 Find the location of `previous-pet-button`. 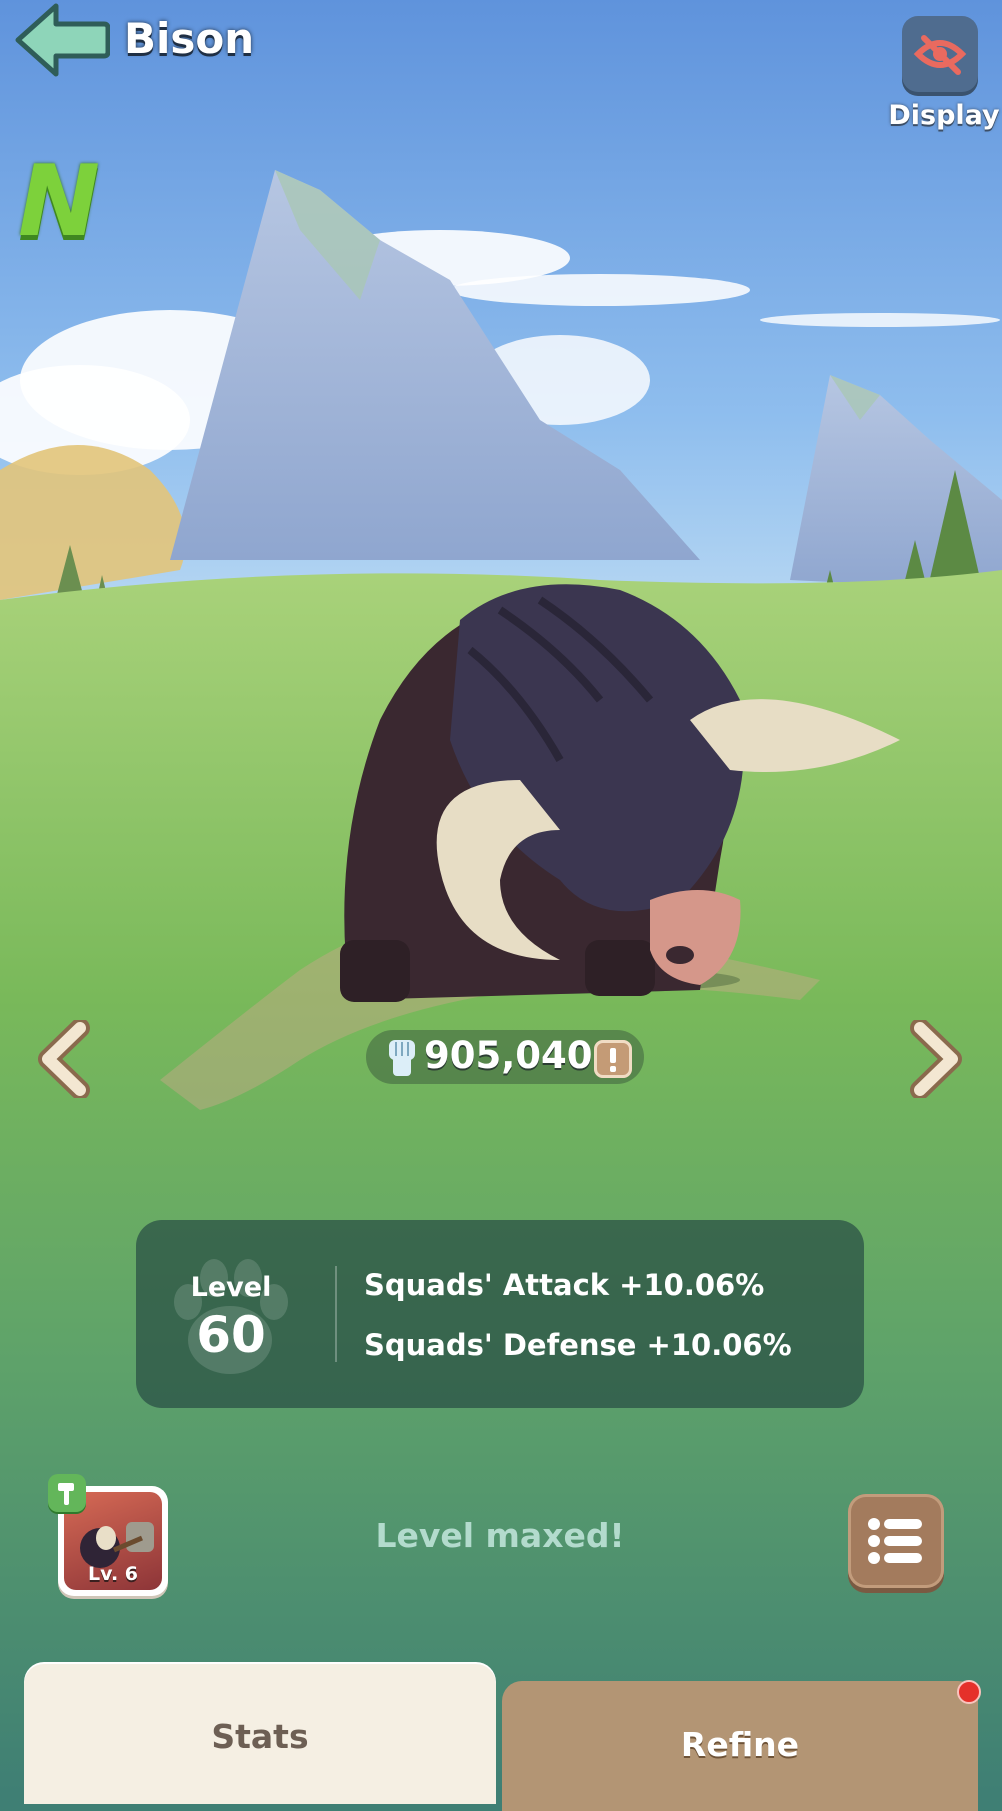

previous-pet-button is located at coordinates (65, 1059).